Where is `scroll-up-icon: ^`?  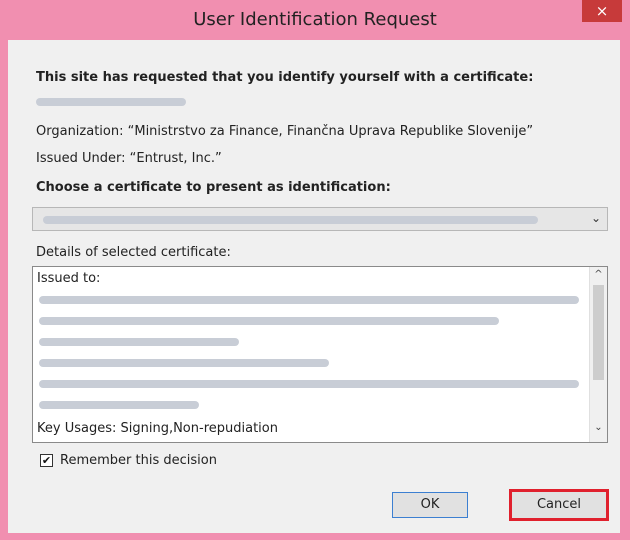
scroll-up-icon: ^ is located at coordinates (598, 274).